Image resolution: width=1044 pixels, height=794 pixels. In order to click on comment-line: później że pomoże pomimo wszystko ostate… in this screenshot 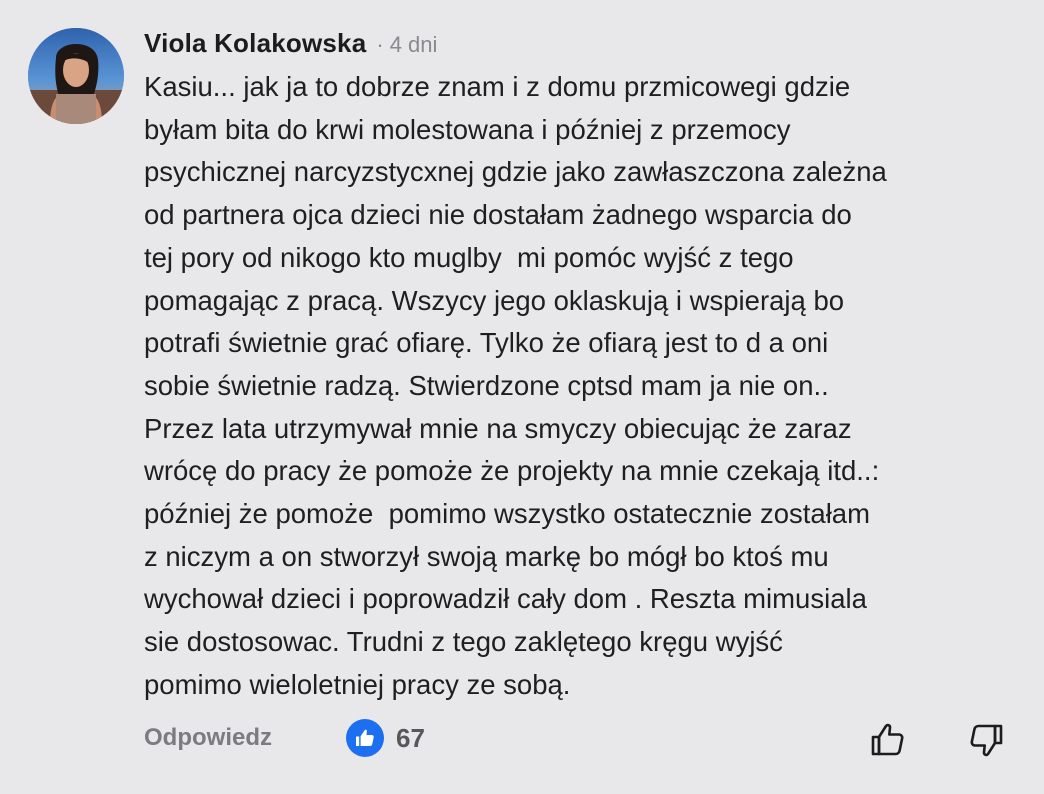, I will do `click(507, 514)`.